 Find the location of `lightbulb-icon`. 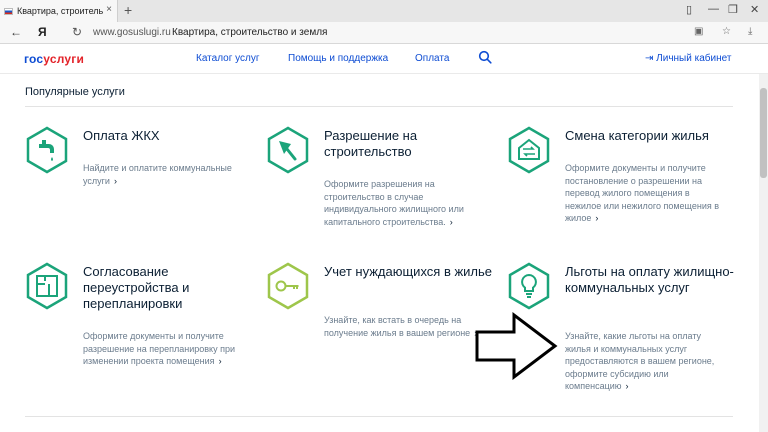

lightbulb-icon is located at coordinates (529, 286).